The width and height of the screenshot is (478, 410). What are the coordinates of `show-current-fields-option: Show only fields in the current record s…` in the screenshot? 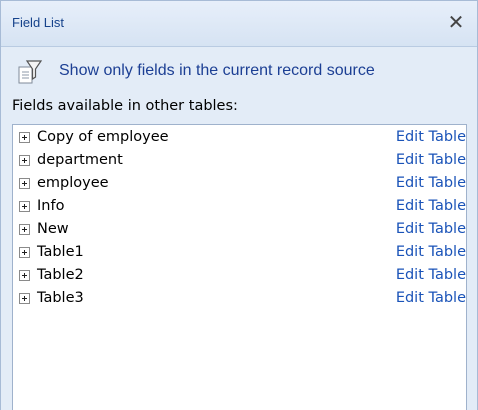 It's located at (239, 72).